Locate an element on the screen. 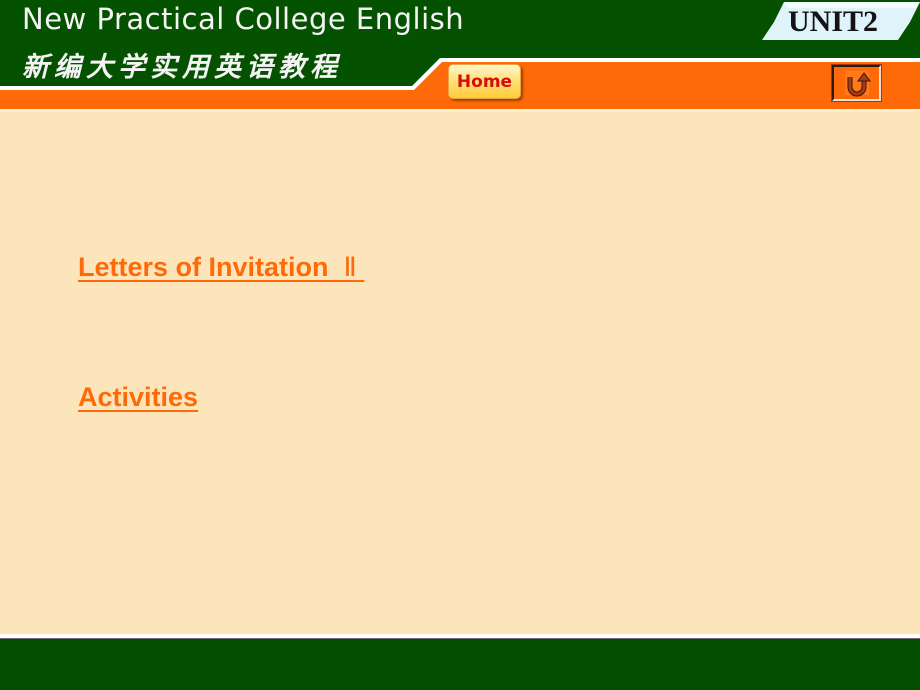  u-turn-arrow-icon is located at coordinates (858, 84).